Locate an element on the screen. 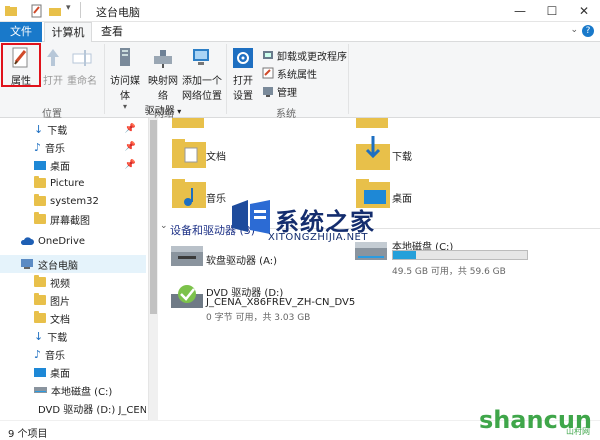  nav-item-local-disk-c: 本地磁盘 (C:) is located at coordinates (73, 390).